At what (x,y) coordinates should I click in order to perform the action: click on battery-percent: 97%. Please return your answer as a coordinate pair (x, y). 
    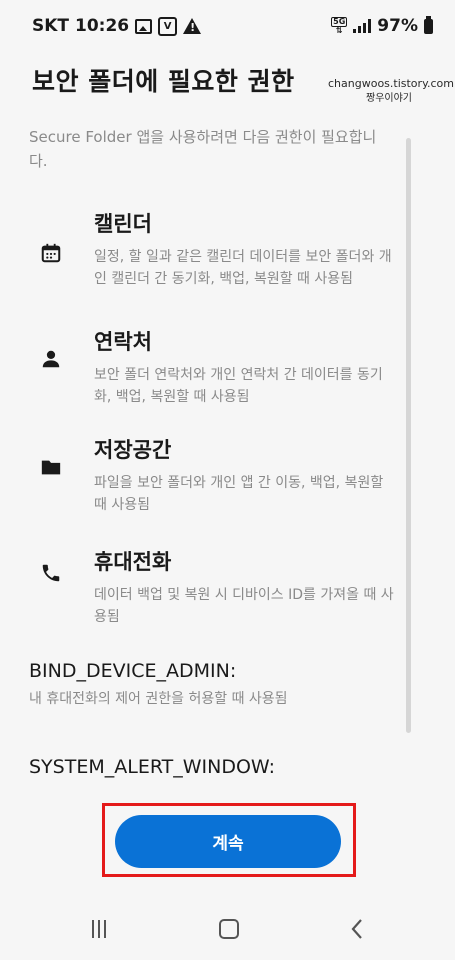
    Looking at the image, I should click on (397, 26).